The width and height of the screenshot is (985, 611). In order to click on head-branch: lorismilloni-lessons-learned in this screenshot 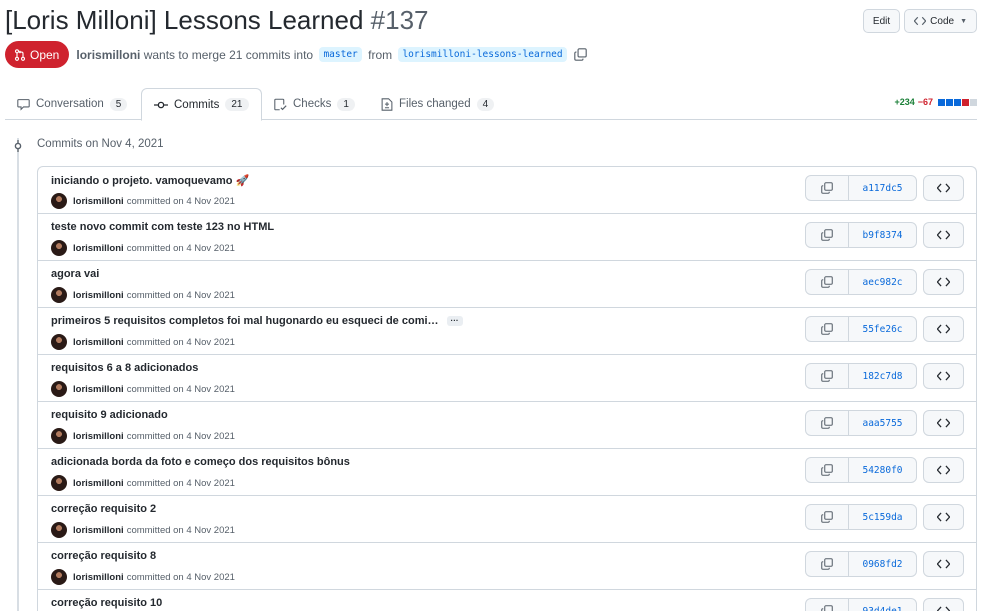, I will do `click(482, 54)`.